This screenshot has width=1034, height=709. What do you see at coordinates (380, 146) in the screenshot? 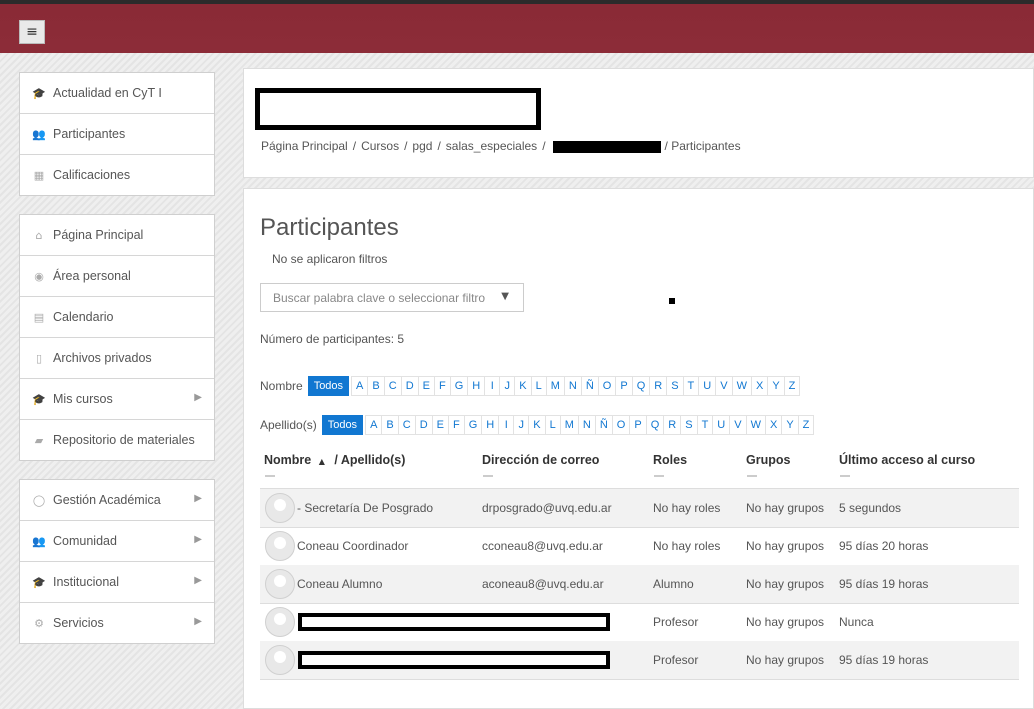
I see `breadcrumb-link: Cursos` at bounding box center [380, 146].